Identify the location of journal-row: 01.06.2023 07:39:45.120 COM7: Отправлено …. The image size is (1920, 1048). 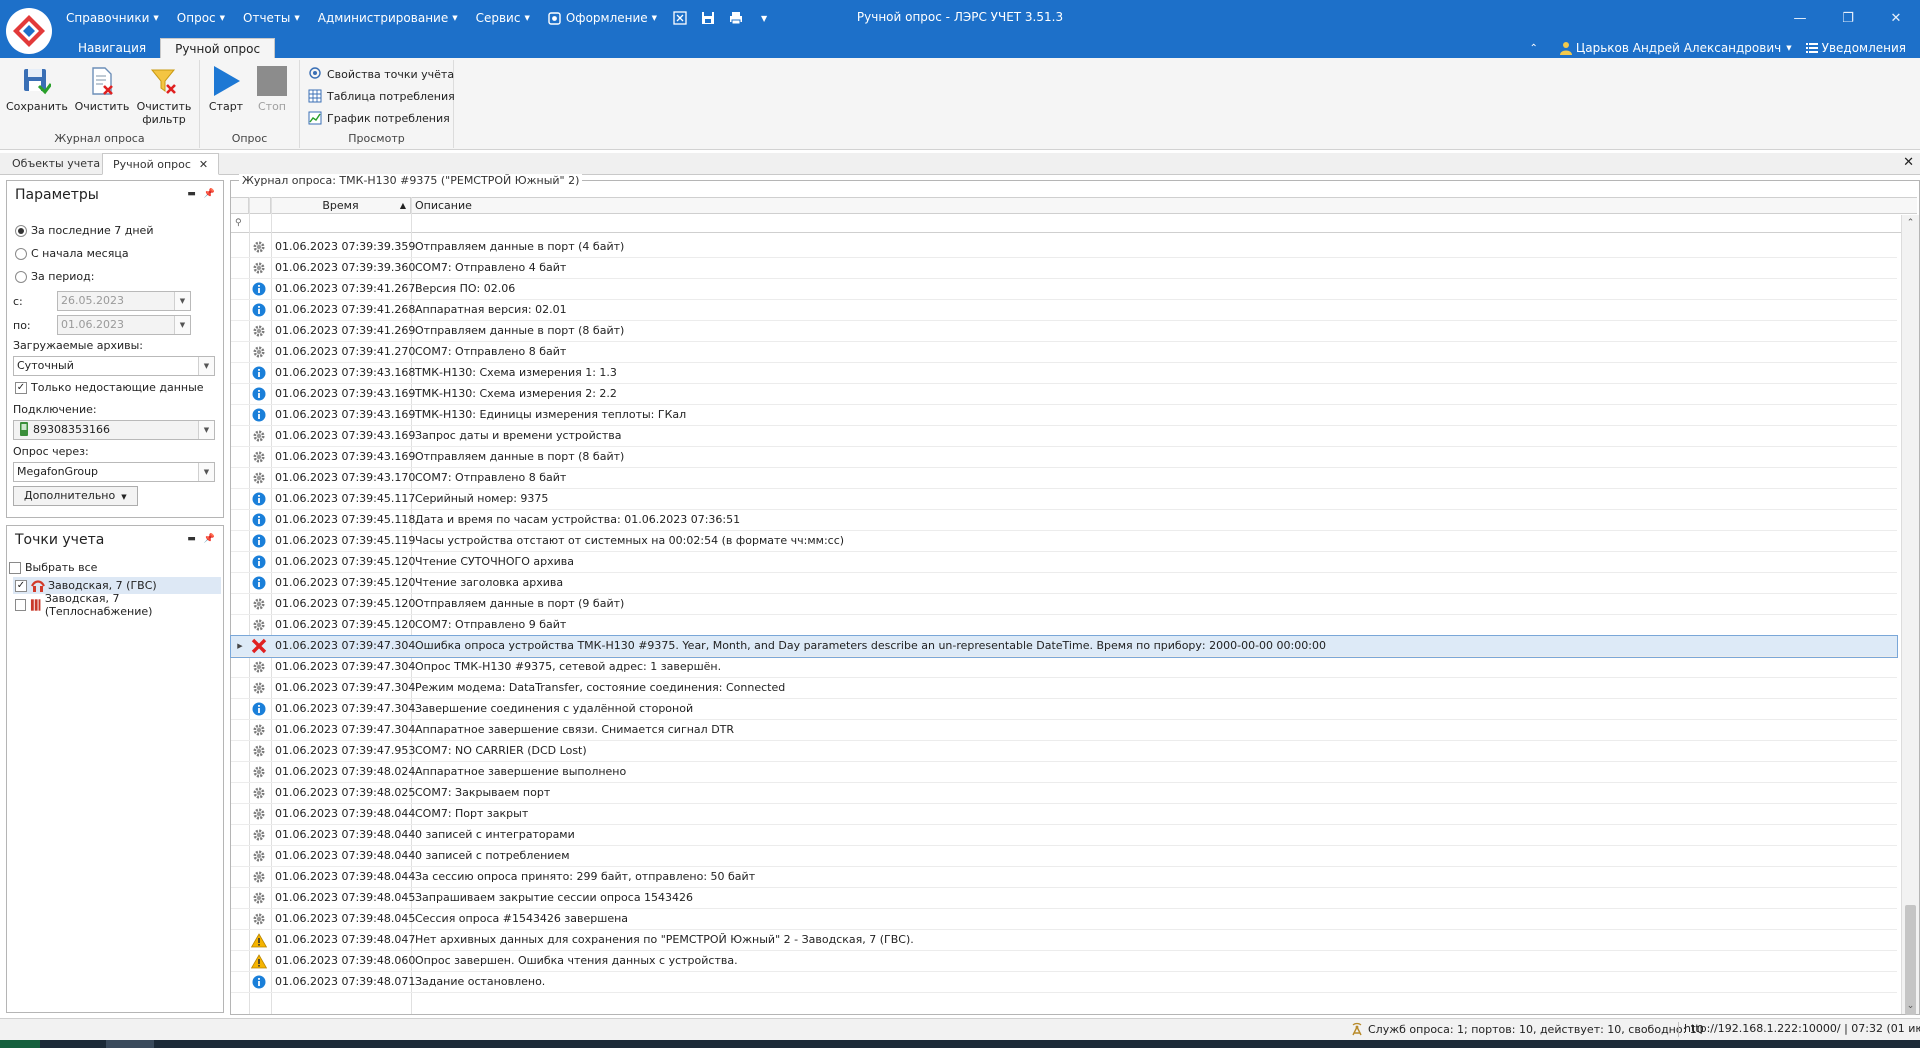
(1064, 625).